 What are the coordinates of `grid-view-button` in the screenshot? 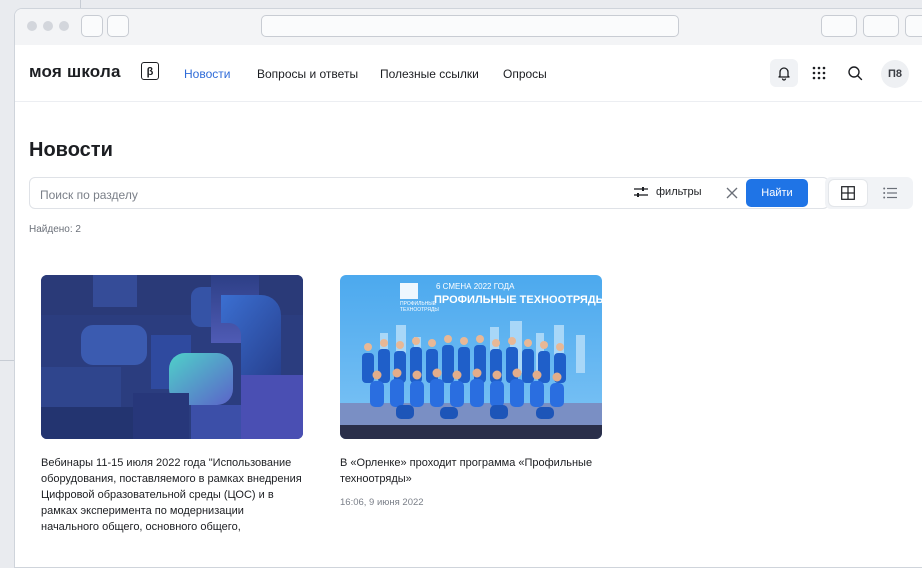 It's located at (848, 193).